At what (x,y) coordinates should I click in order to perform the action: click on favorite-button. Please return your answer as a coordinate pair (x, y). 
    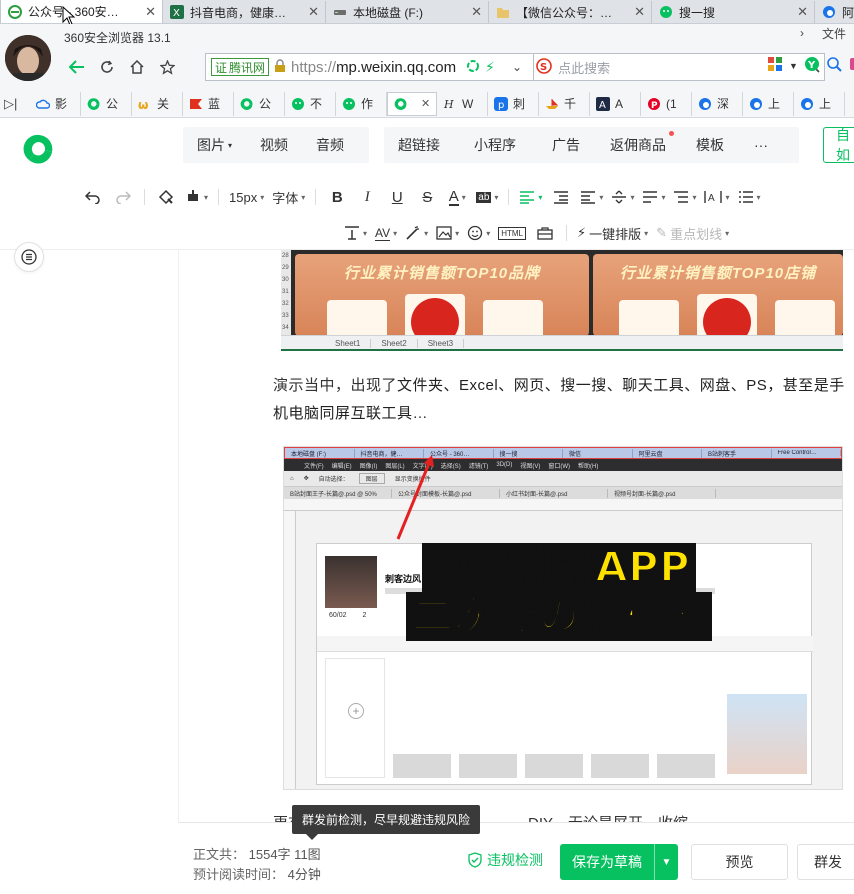
    Looking at the image, I should click on (167, 67).